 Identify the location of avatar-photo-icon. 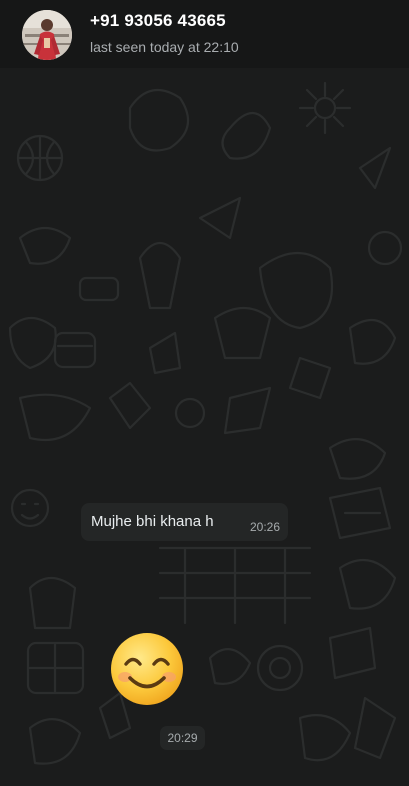
(47, 35).